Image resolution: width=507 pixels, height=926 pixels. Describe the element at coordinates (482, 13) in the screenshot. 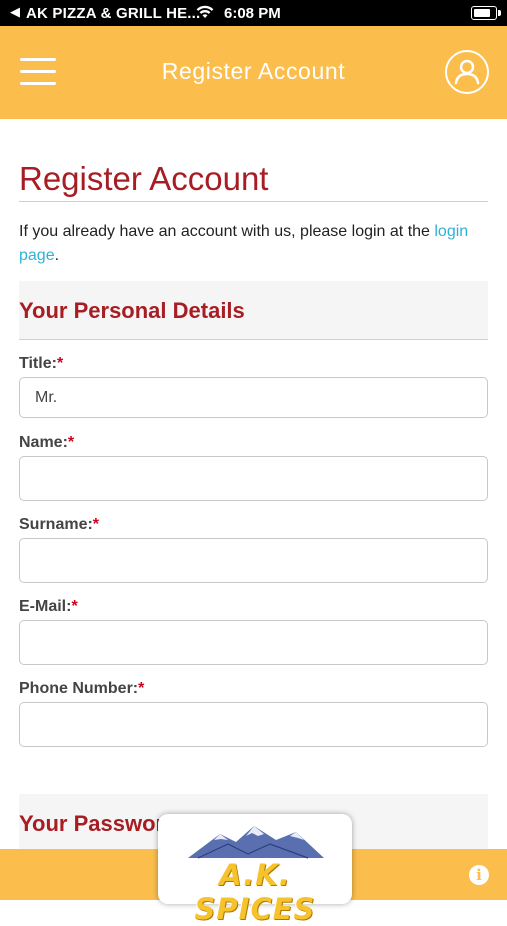

I see `battery-level` at that location.